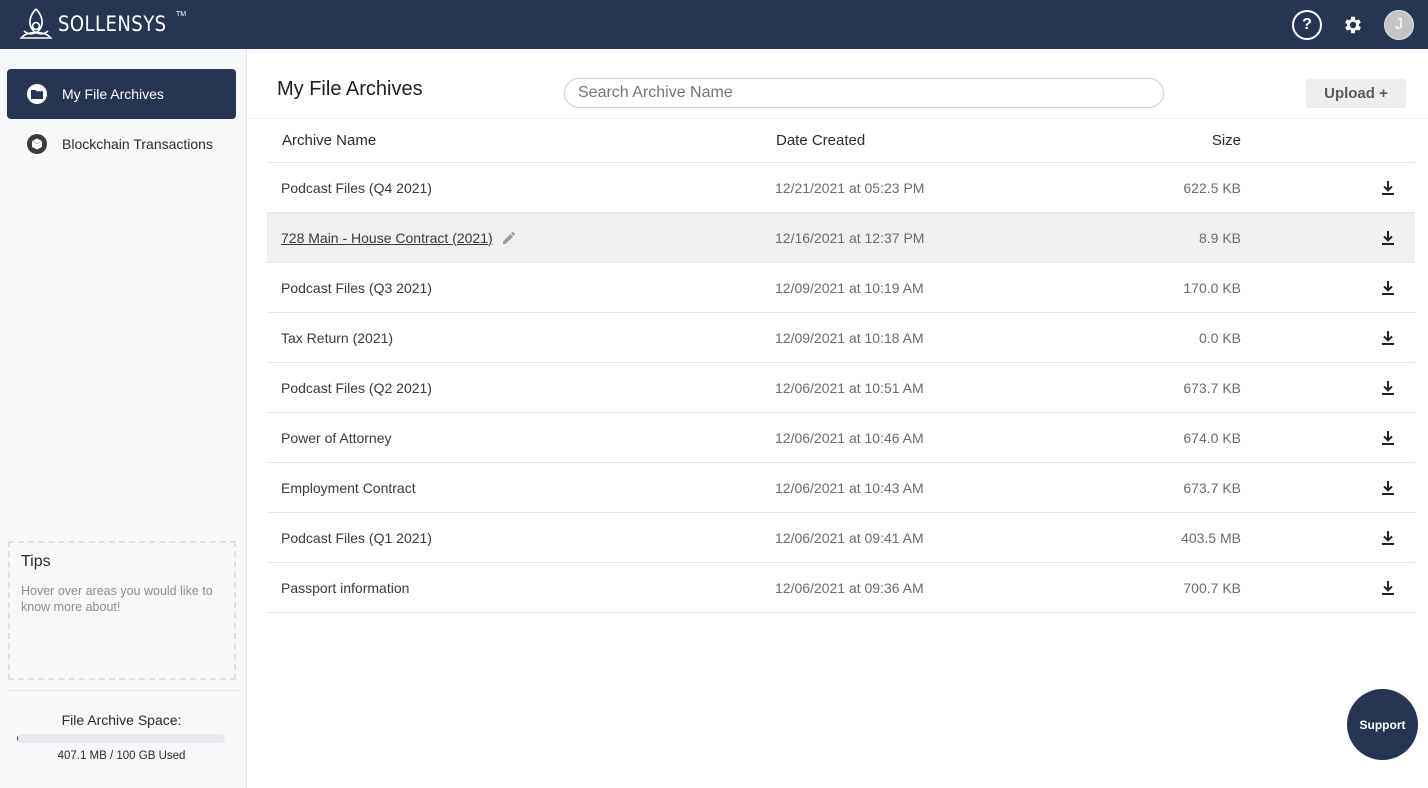 This screenshot has width=1428, height=788. Describe the element at coordinates (1399, 24) in the screenshot. I see `user-avatar: J` at that location.